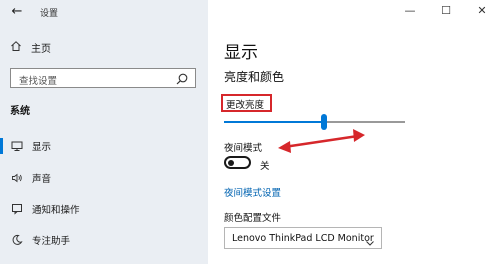  I want to click on speaker-icon, so click(17, 178).